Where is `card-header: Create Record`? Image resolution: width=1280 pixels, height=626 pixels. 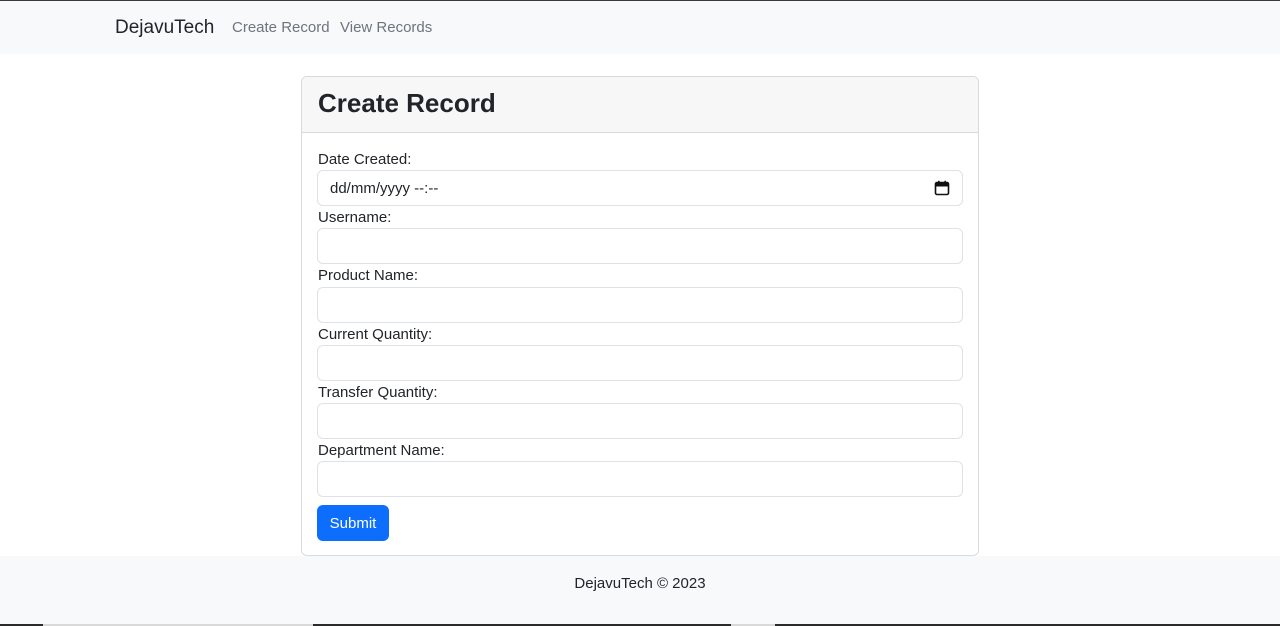 card-header: Create Record is located at coordinates (640, 105).